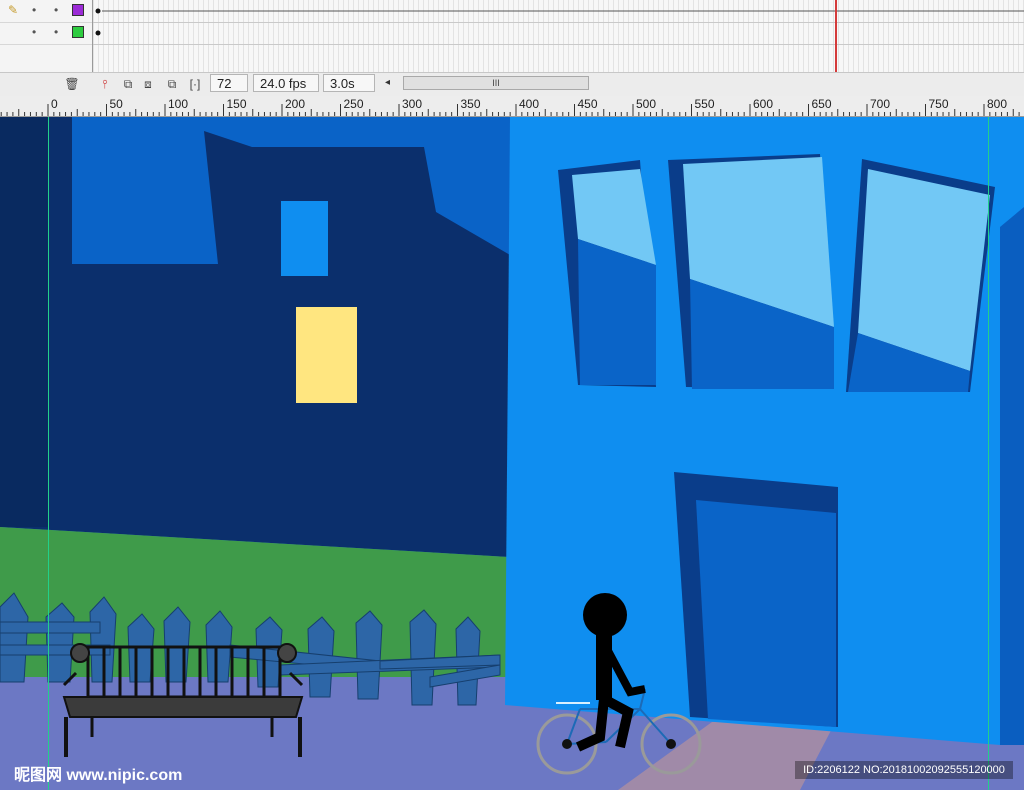  I want to click on ruler-label: 700, so click(880, 104).